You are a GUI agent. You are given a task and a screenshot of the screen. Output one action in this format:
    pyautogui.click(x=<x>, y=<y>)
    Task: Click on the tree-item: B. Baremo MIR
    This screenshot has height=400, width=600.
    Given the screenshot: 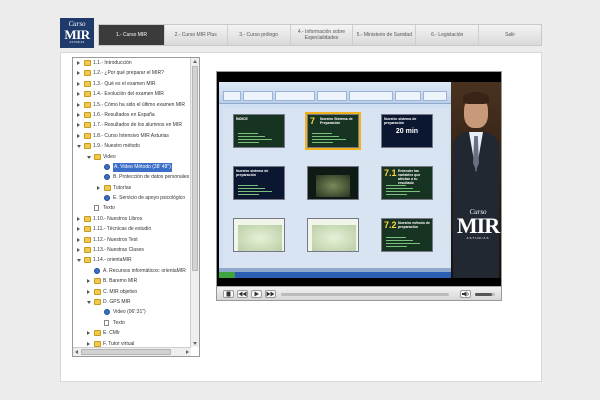 What is the action you would take?
    pyautogui.click(x=132, y=281)
    